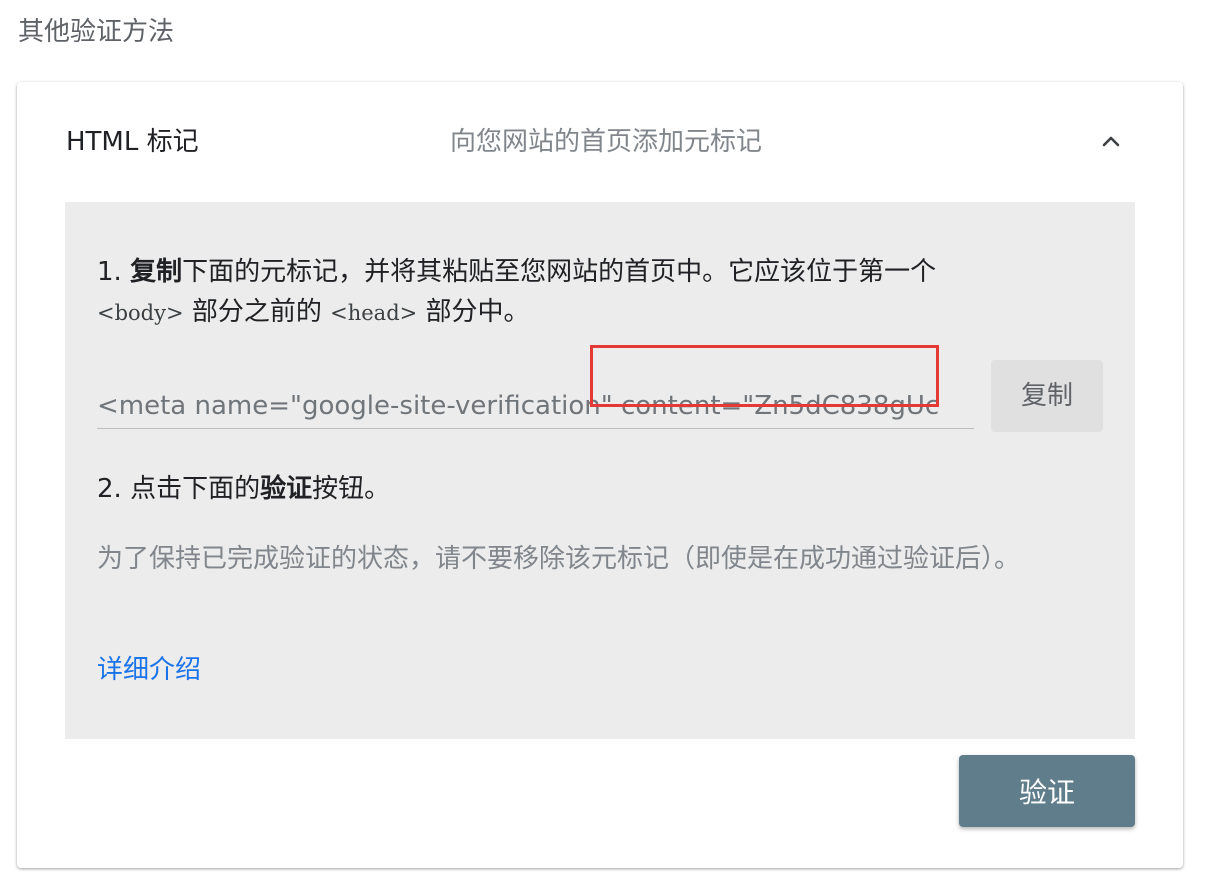 The image size is (1207, 881). What do you see at coordinates (606, 142) in the screenshot?
I see `method-description: 向您网站的首页添加元标记` at bounding box center [606, 142].